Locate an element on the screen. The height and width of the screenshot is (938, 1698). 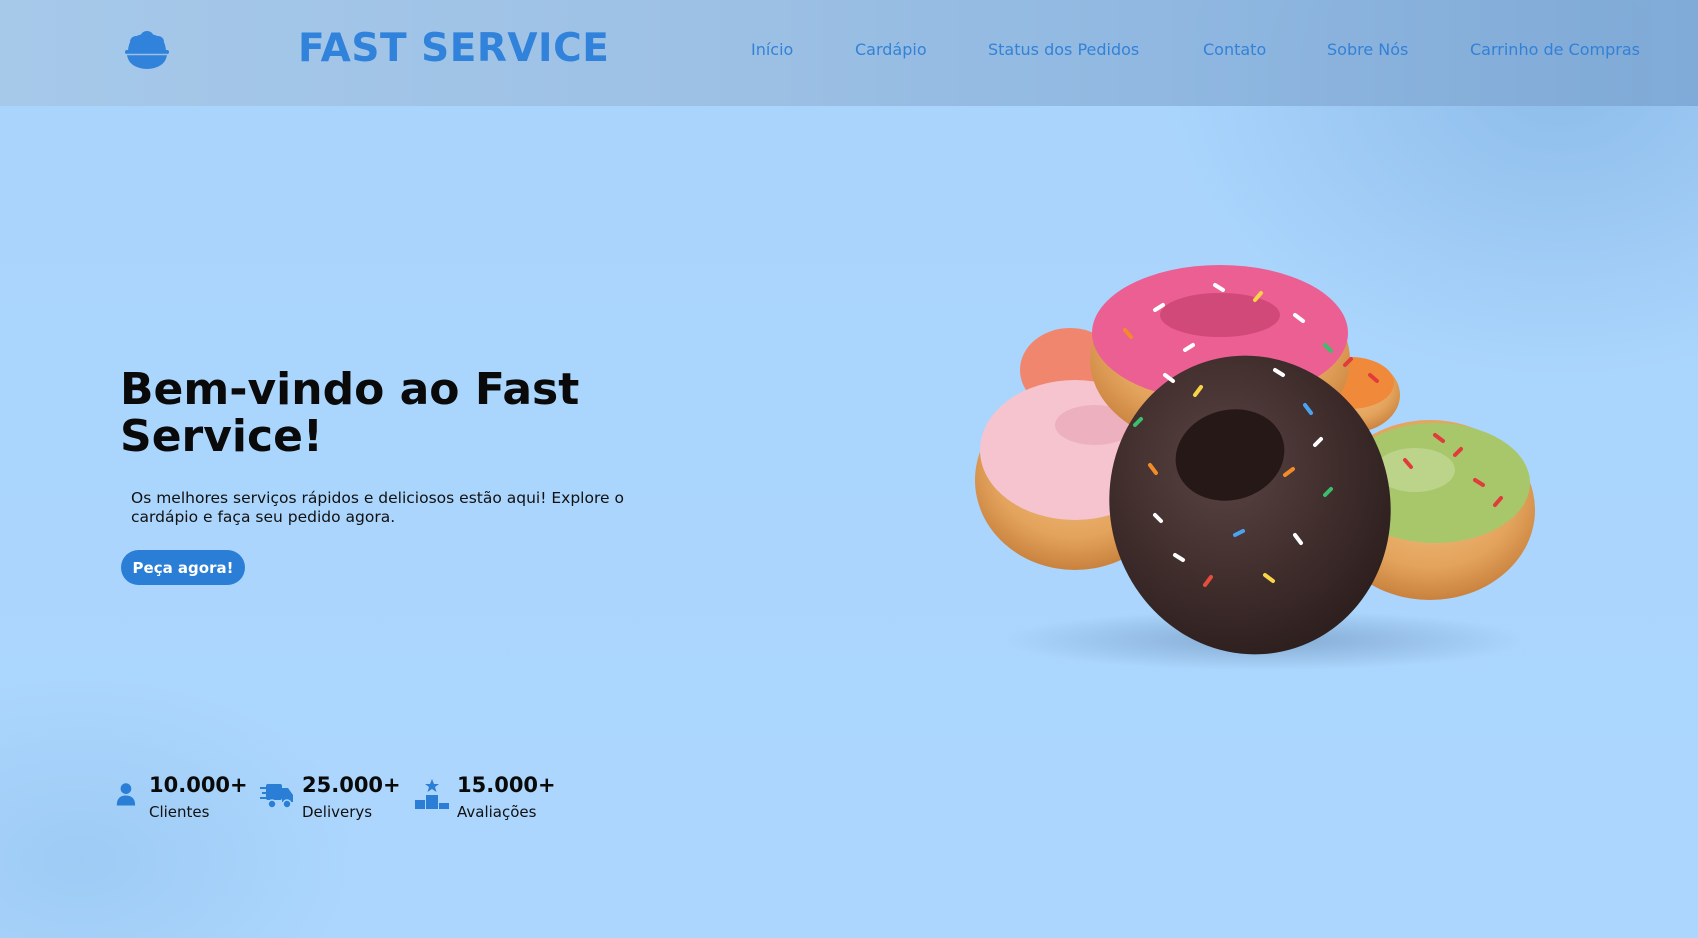
nav-item-contato: Contato is located at coordinates (1234, 49).